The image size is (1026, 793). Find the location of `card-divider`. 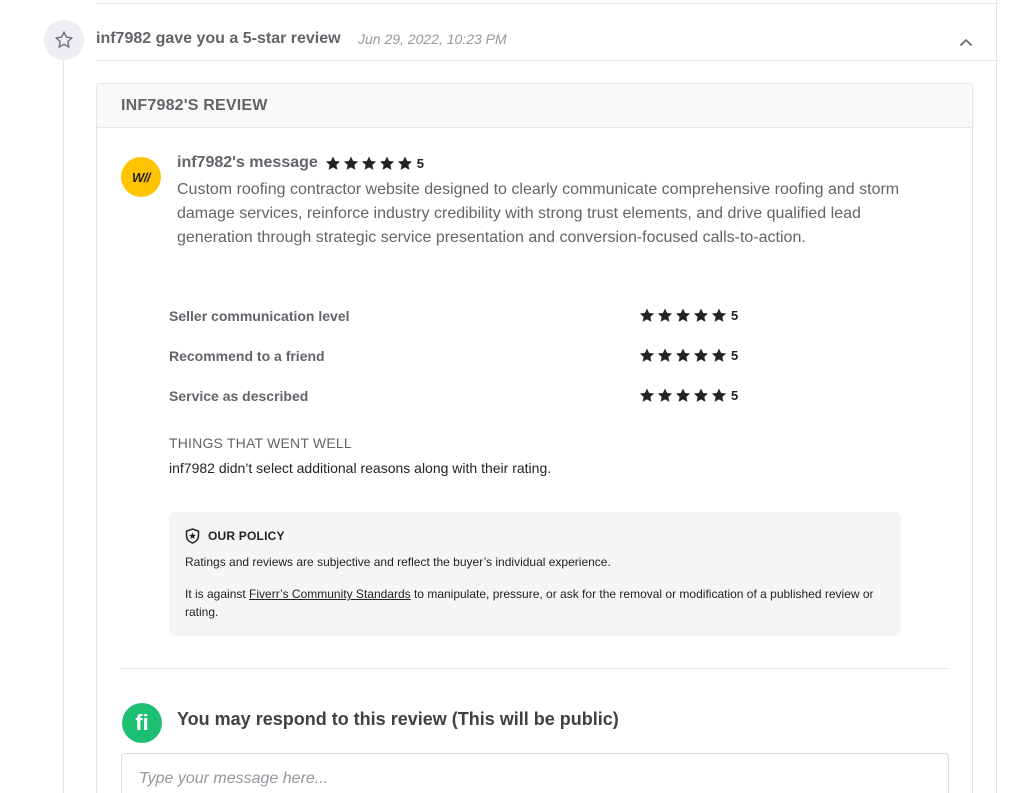

card-divider is located at coordinates (535, 668).